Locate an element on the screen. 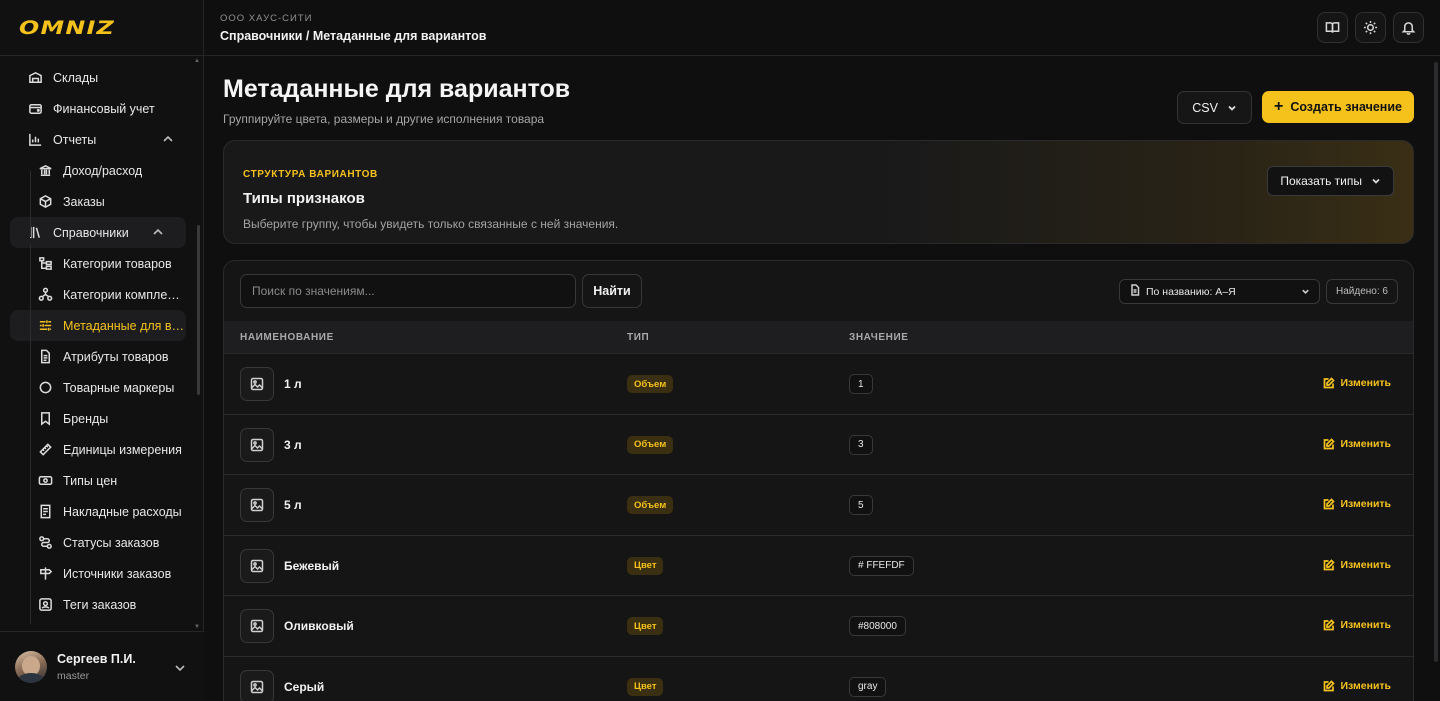  logo: OMNIZ is located at coordinates (101, 28).